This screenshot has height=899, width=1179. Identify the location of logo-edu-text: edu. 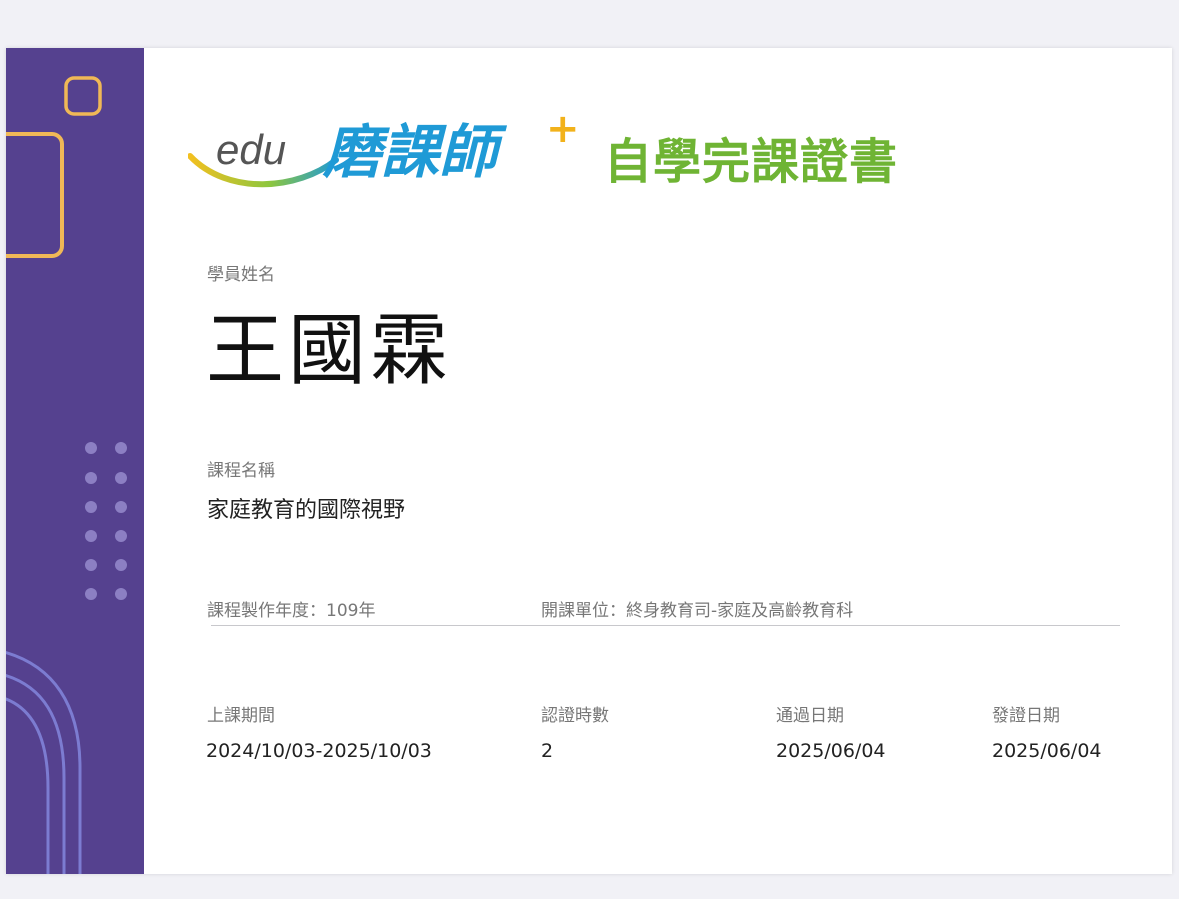
(251, 149).